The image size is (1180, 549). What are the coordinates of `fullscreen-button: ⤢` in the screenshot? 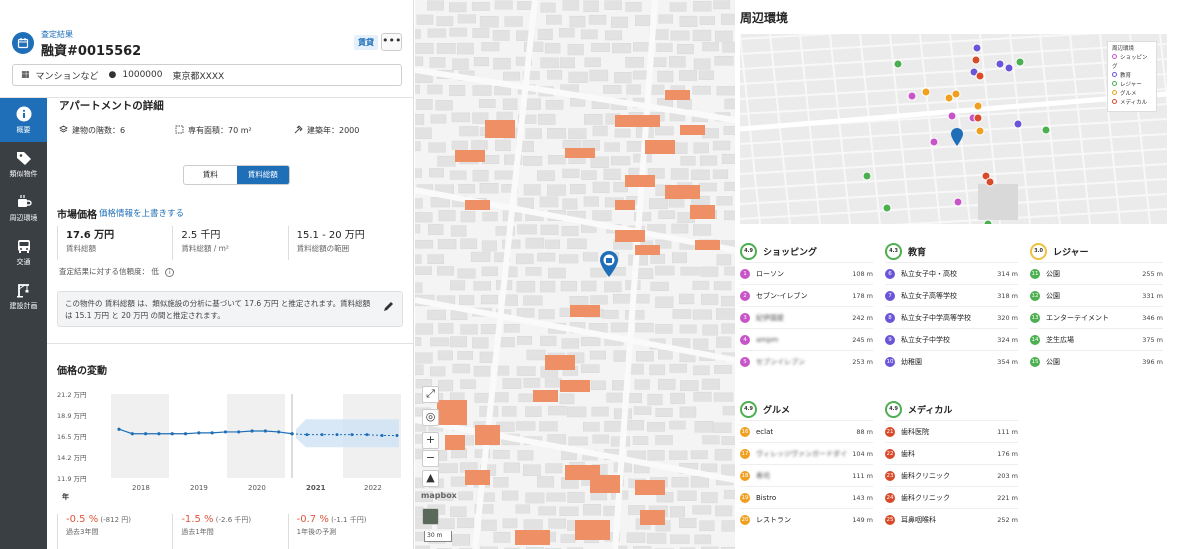 It's located at (430, 394).